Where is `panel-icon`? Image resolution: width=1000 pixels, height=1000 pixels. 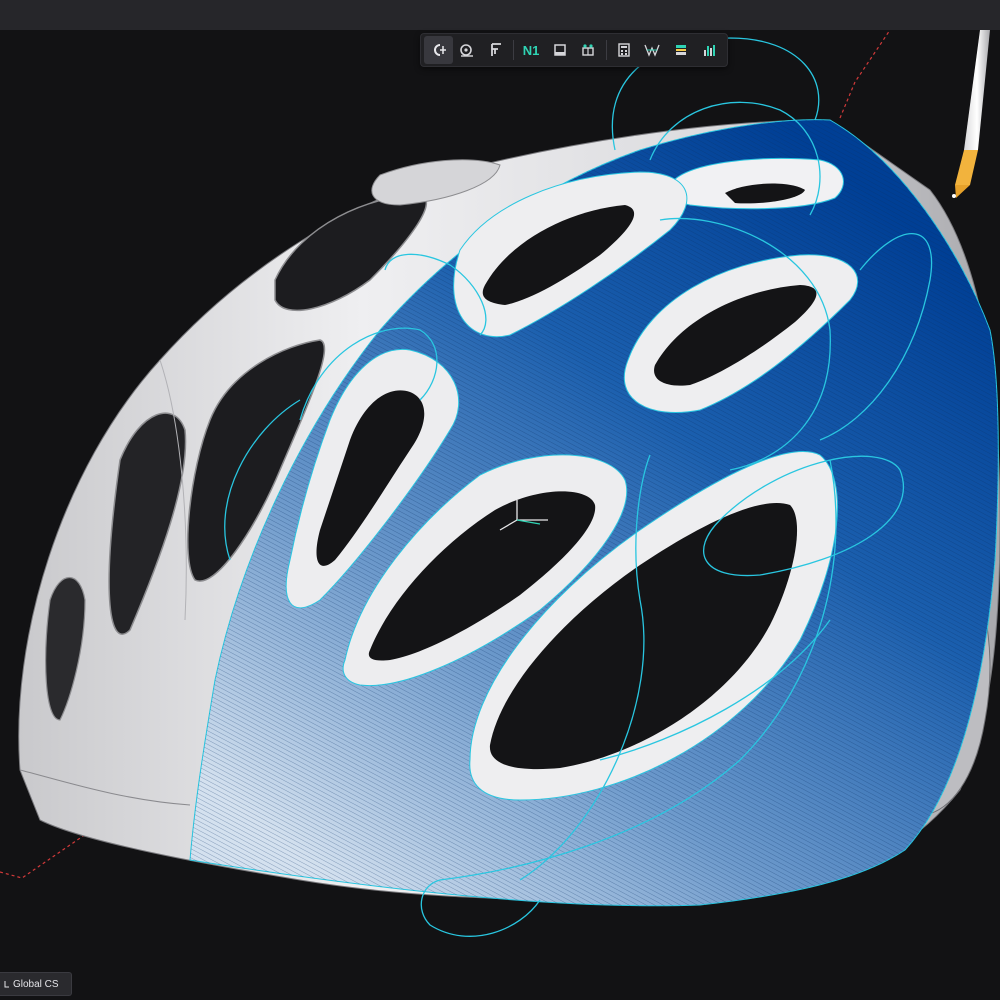 panel-icon is located at coordinates (559, 50).